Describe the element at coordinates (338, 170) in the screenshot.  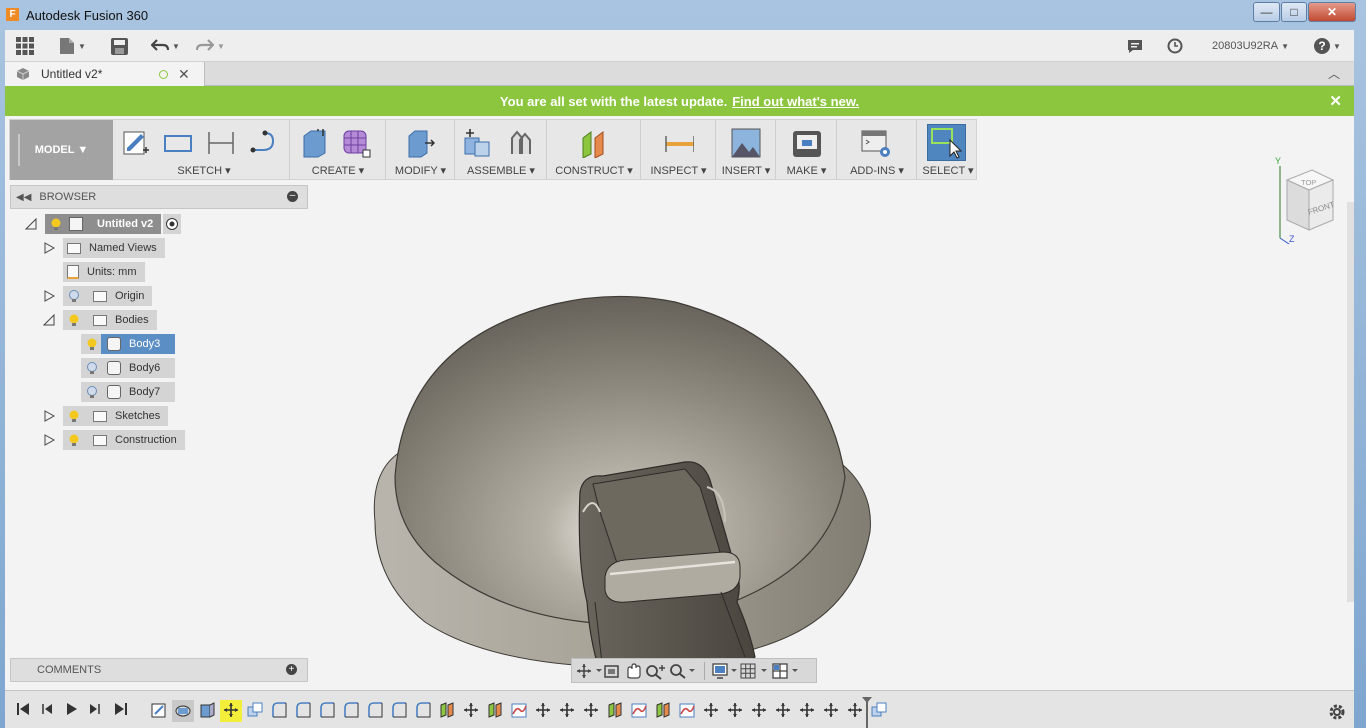
I see `create-menu: CREATE ▾` at that location.